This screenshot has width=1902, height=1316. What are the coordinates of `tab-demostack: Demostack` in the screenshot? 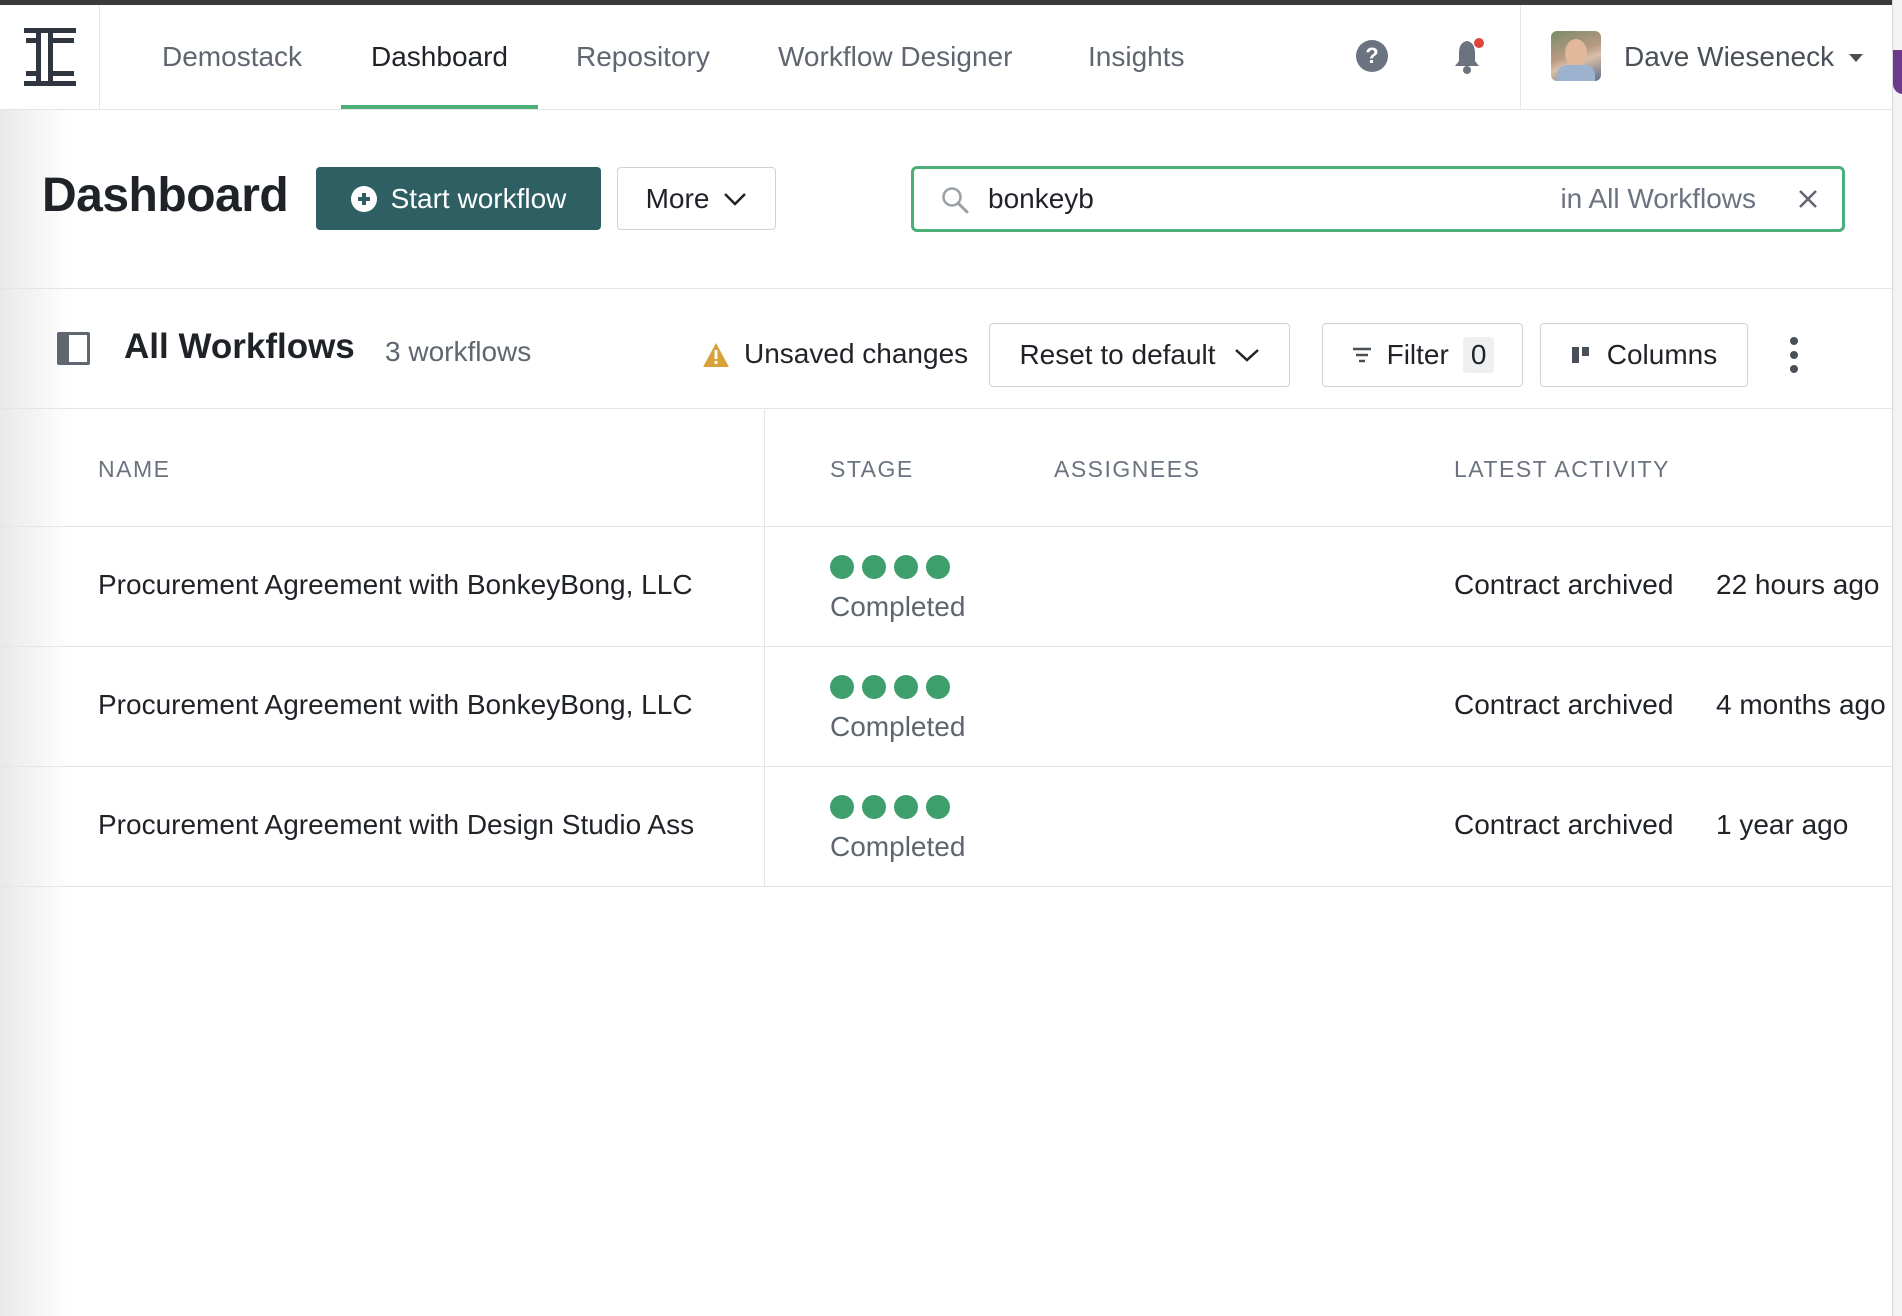 It's located at (232, 57).